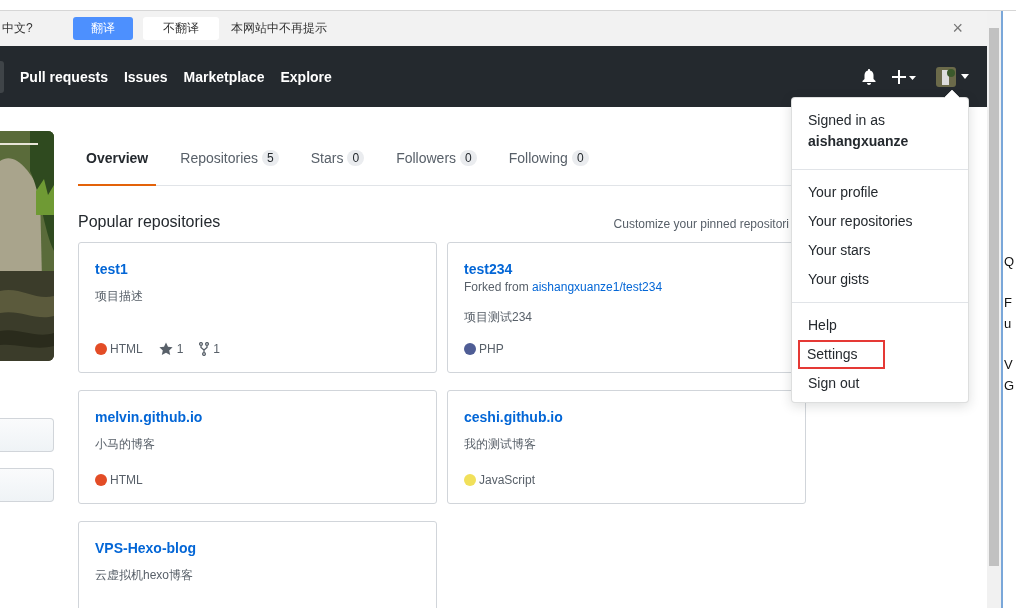 This screenshot has width=1016, height=608. What do you see at coordinates (270, 157) in the screenshot?
I see `tab-counter: 5` at bounding box center [270, 157].